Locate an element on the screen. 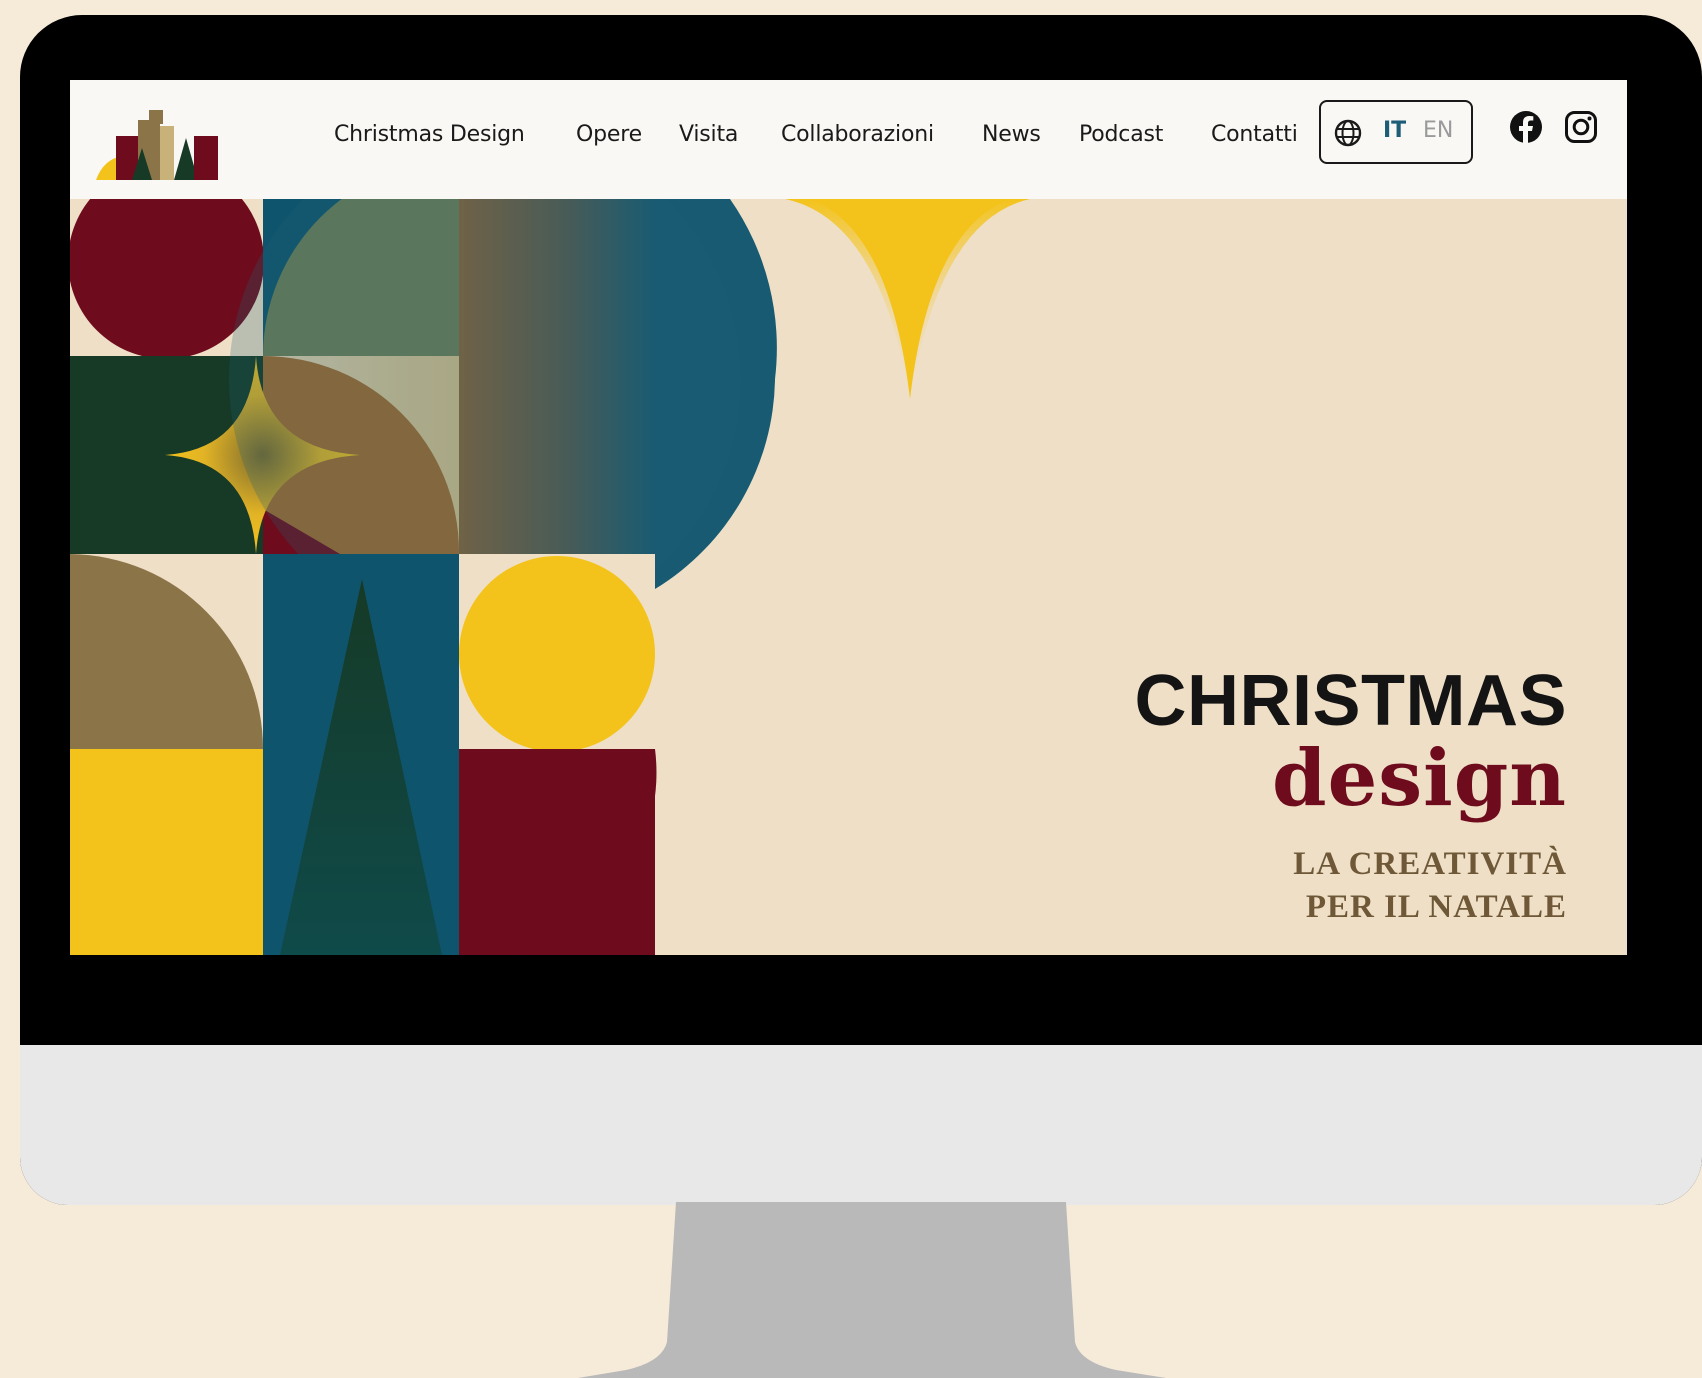 This screenshot has width=1702, height=1378. menu-item-christmas-design: Christmas Design is located at coordinates (429, 134).